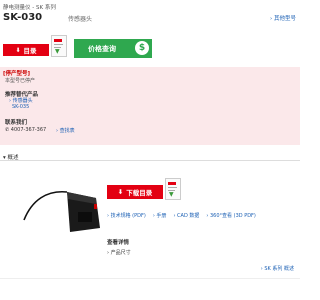 Image resolution: width=320 pixels, height=300 pixels. What do you see at coordinates (118, 243) in the screenshot?
I see `details-title: 查看详情` at bounding box center [118, 243].